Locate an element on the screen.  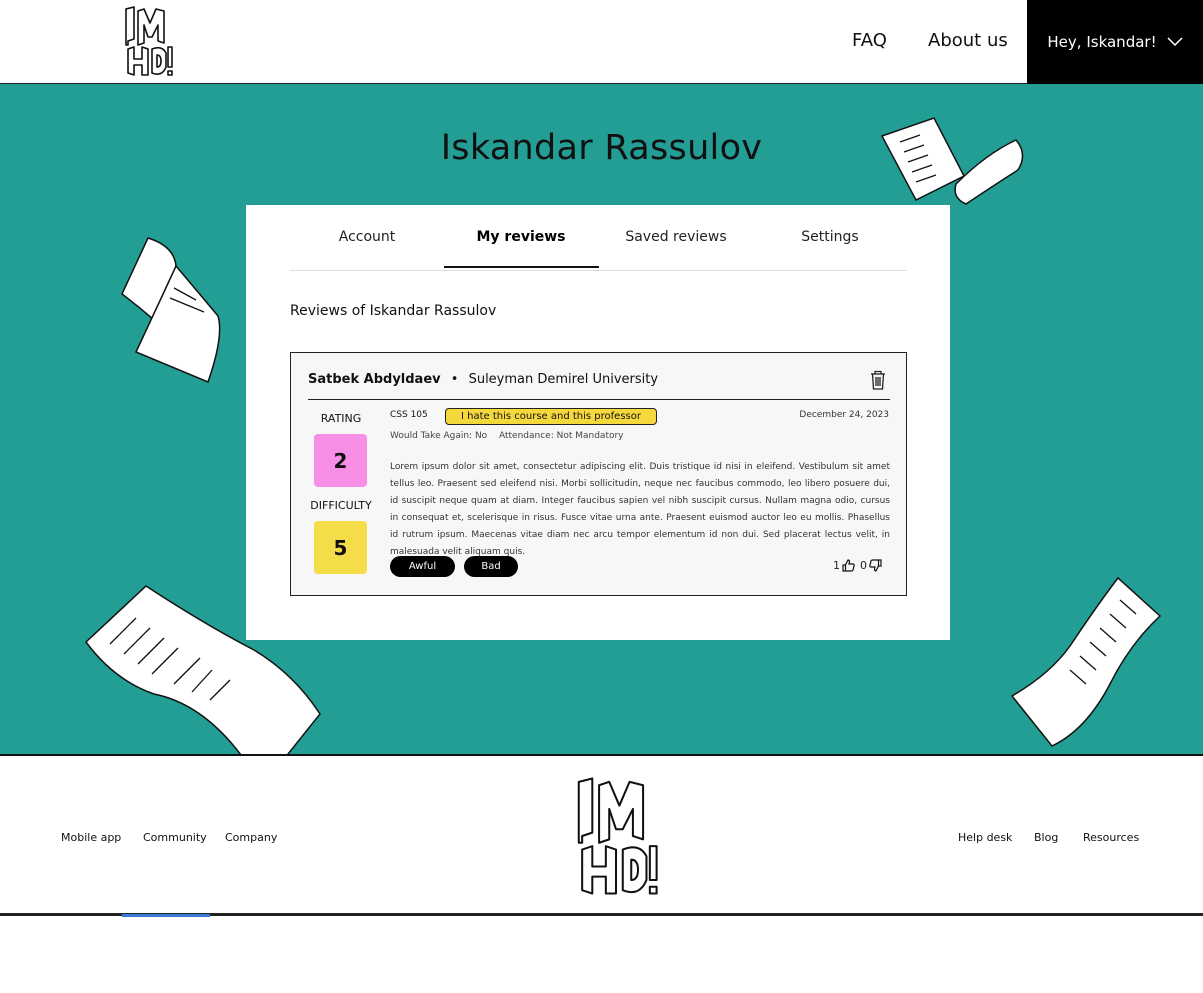
dislike-button: 0 is located at coordinates (871, 565).